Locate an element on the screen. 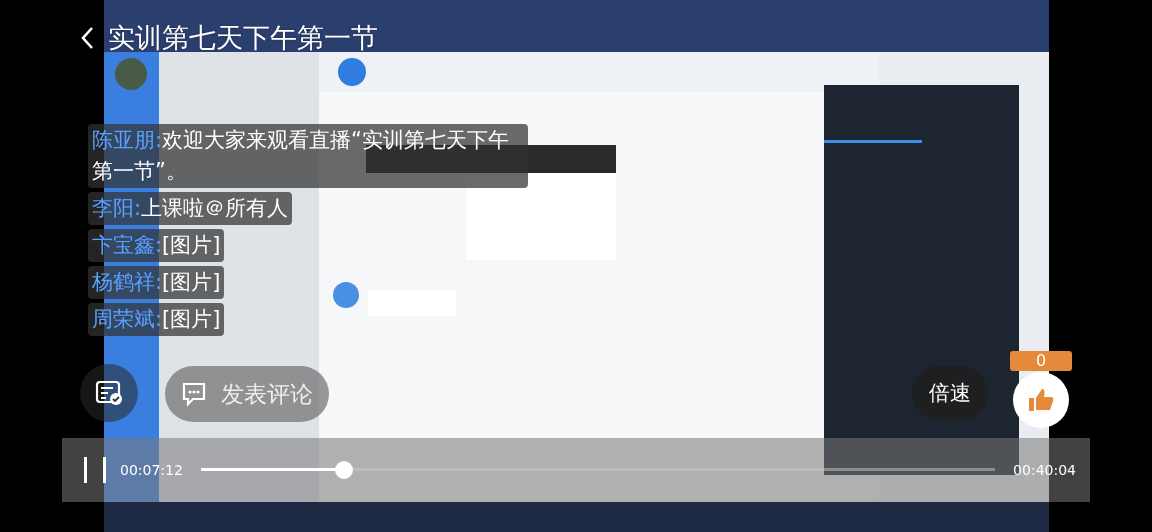  total-time: 00:40:04 is located at coordinates (1044, 470).